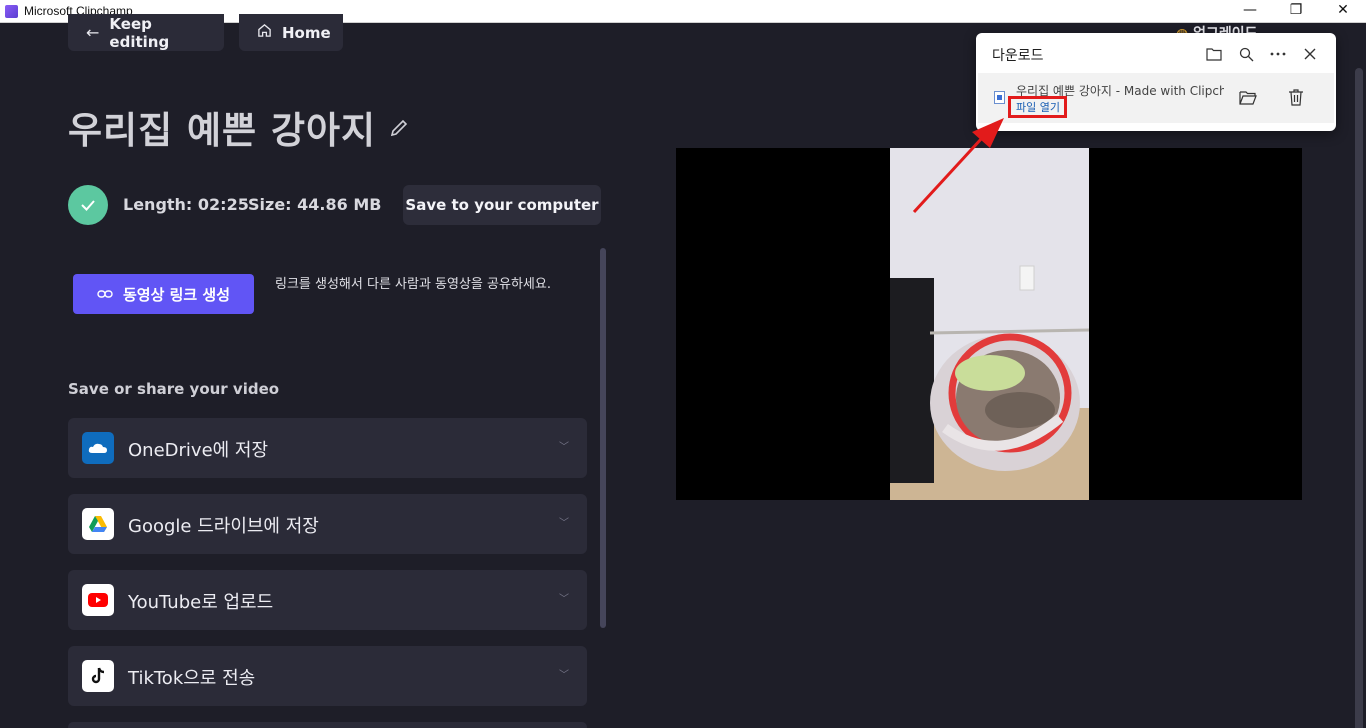 The width and height of the screenshot is (1366, 728). What do you see at coordinates (1250, 11) in the screenshot?
I see `minimize-button: —` at bounding box center [1250, 11].